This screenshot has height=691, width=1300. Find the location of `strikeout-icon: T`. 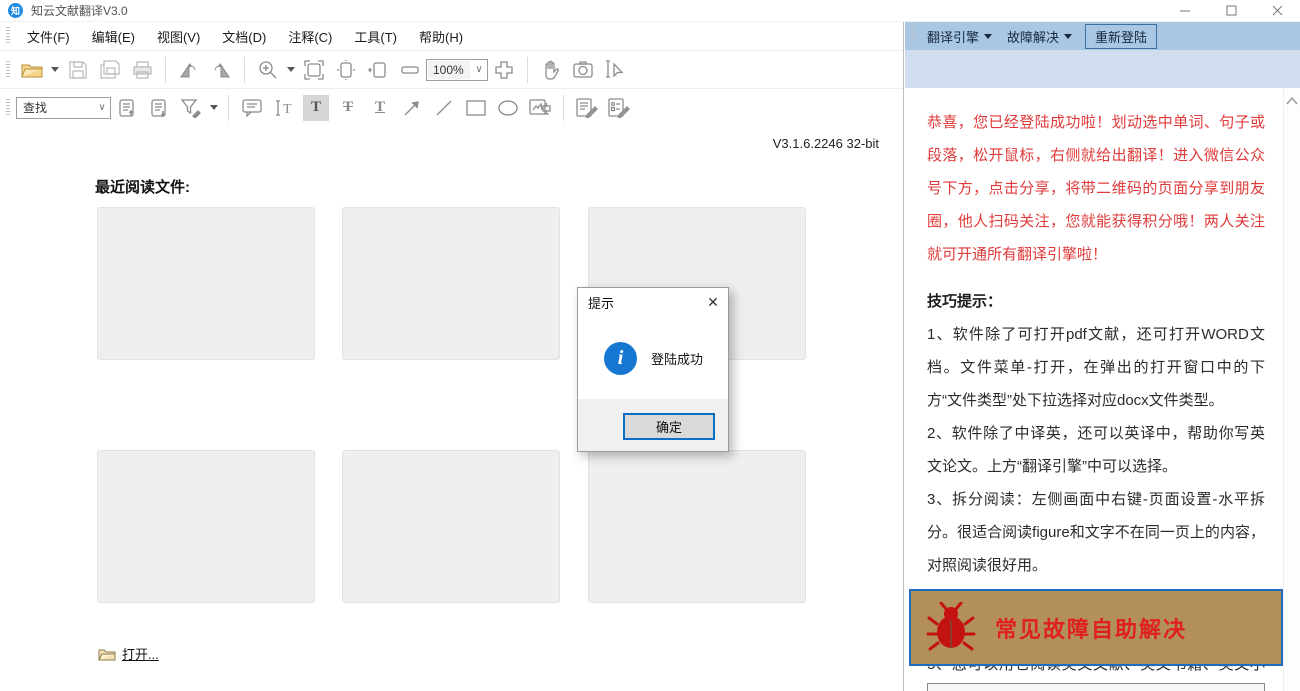

strikeout-icon: T is located at coordinates (348, 108).